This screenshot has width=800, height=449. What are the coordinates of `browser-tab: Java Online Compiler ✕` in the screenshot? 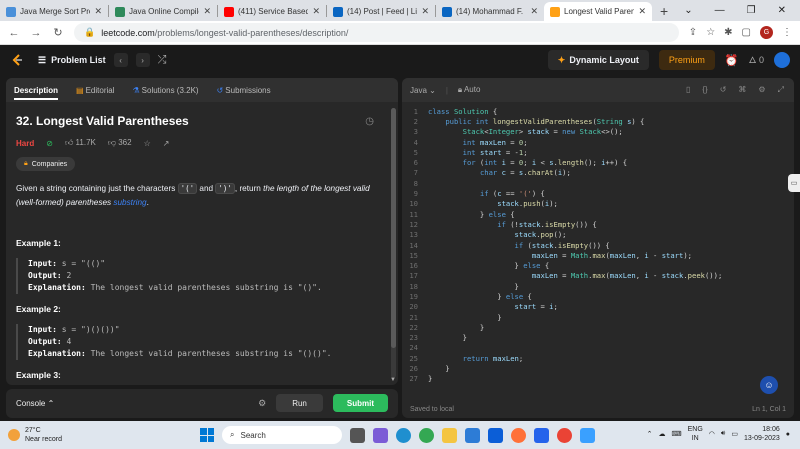 It's located at (163, 11).